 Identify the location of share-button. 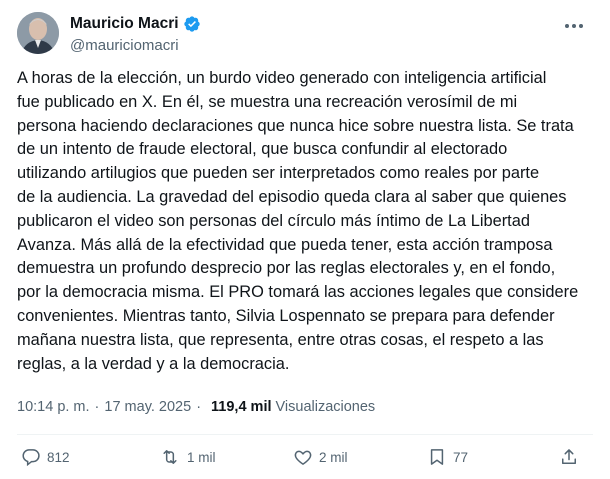
(569, 457).